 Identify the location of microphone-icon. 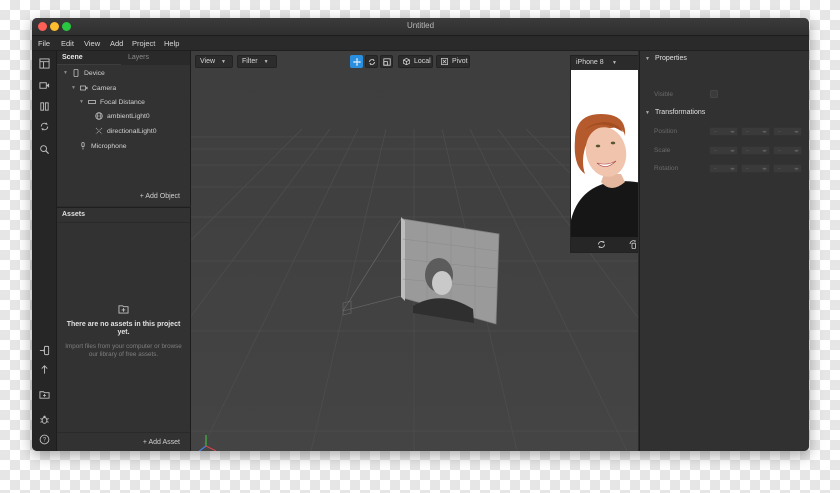
(83, 146).